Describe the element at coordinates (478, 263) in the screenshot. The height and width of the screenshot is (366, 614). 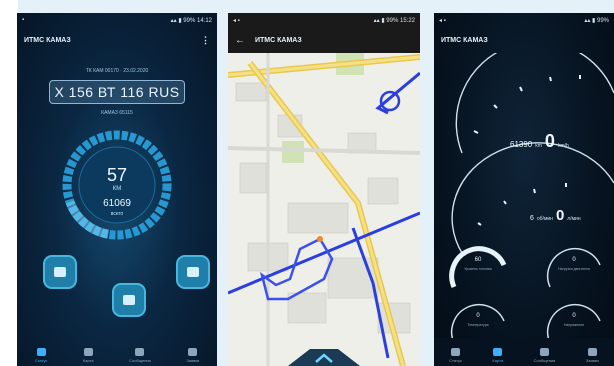
I see `mini-gauge-fuel: 60 Уровень топлива` at that location.